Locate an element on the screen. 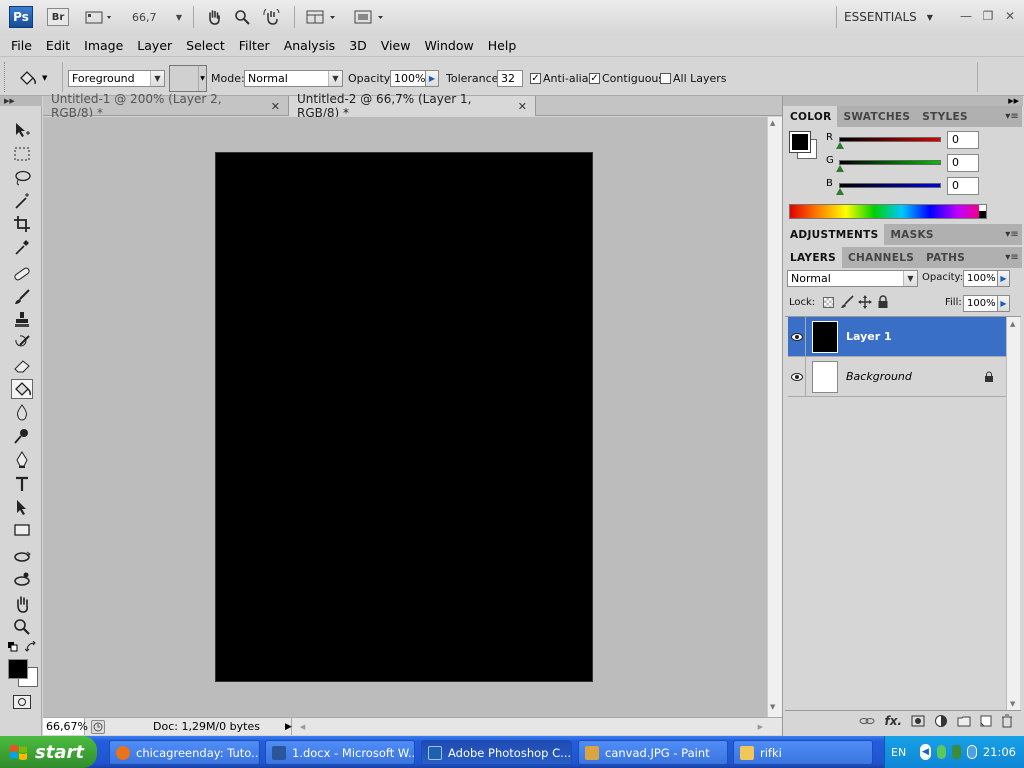  type-tool is located at coordinates (22, 484).